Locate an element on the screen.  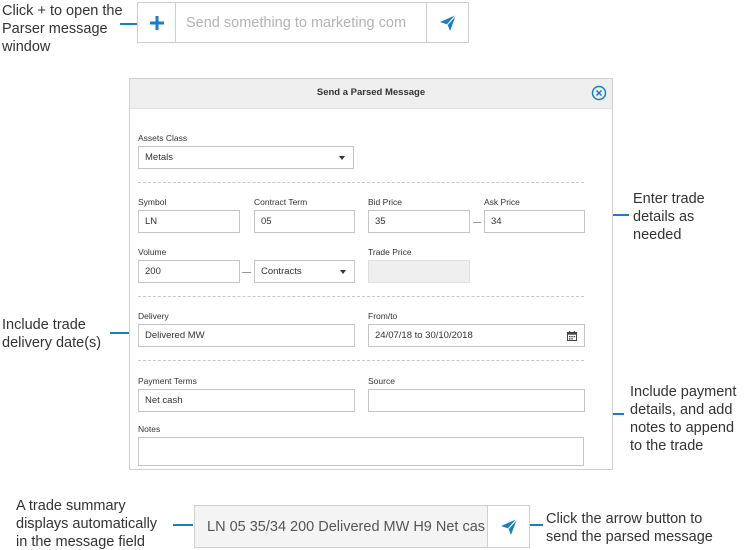
message-input is located at coordinates (301, 22).